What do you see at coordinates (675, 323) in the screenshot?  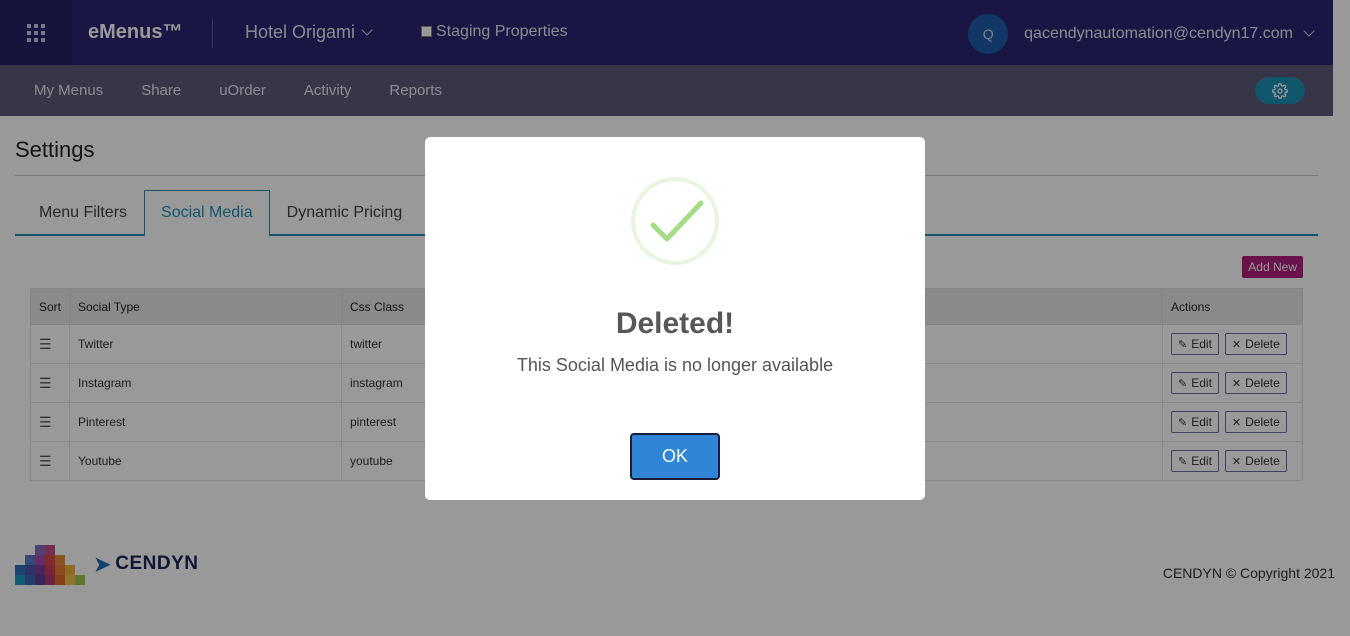 I see `dialog-title: Deleted!` at bounding box center [675, 323].